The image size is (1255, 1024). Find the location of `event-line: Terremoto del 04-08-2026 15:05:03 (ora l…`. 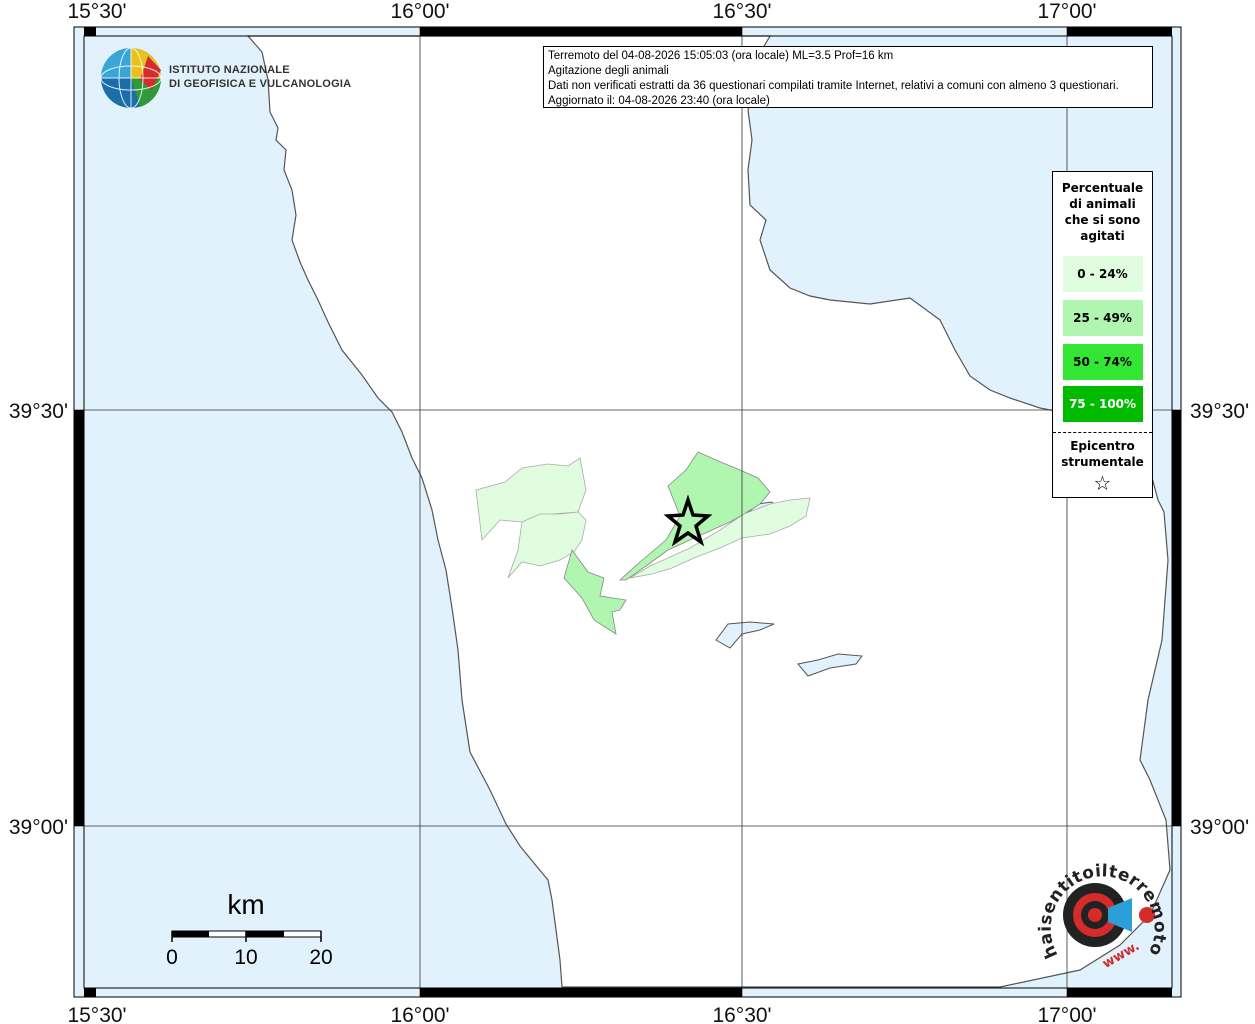

event-line: Terremoto del 04-08-2026 15:05:03 (ora l… is located at coordinates (721, 56).